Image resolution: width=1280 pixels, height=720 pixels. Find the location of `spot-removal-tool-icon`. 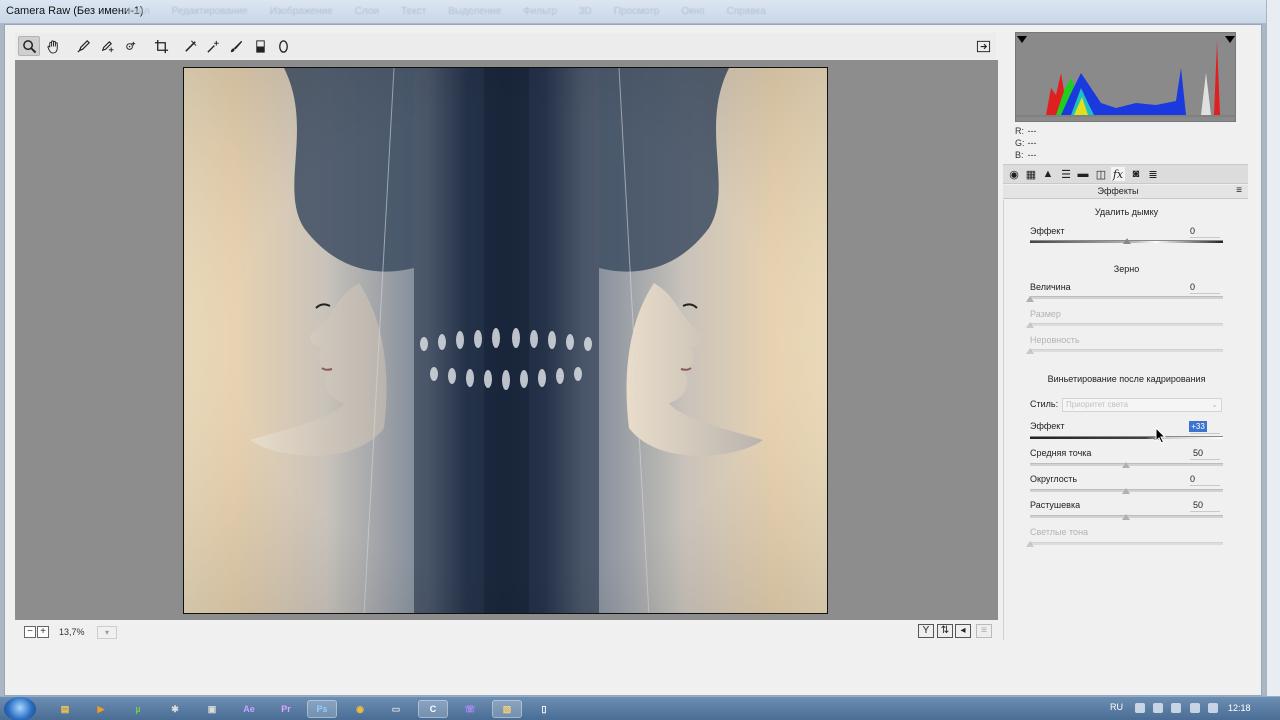

spot-removal-tool-icon is located at coordinates (213, 46).